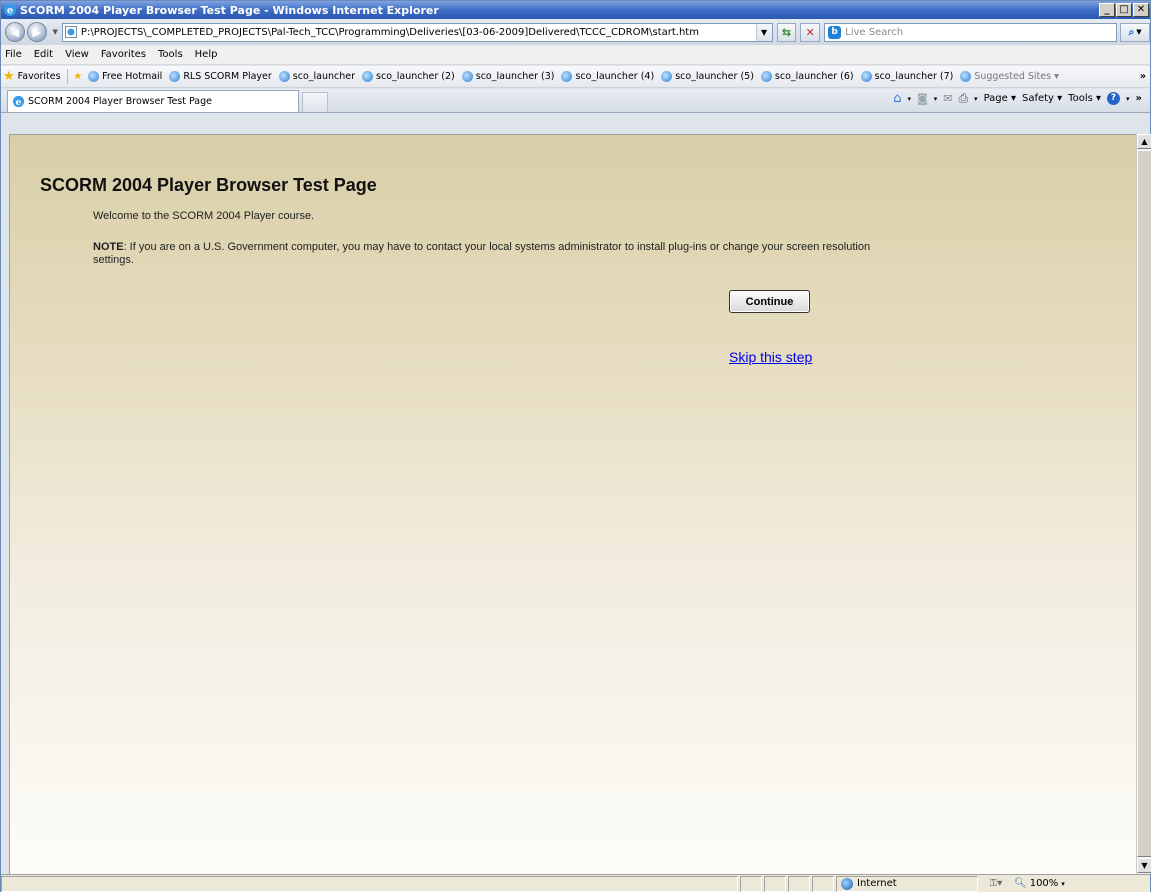  What do you see at coordinates (1042, 98) in the screenshot?
I see `safety-menu-button: Safety ▾` at bounding box center [1042, 98].